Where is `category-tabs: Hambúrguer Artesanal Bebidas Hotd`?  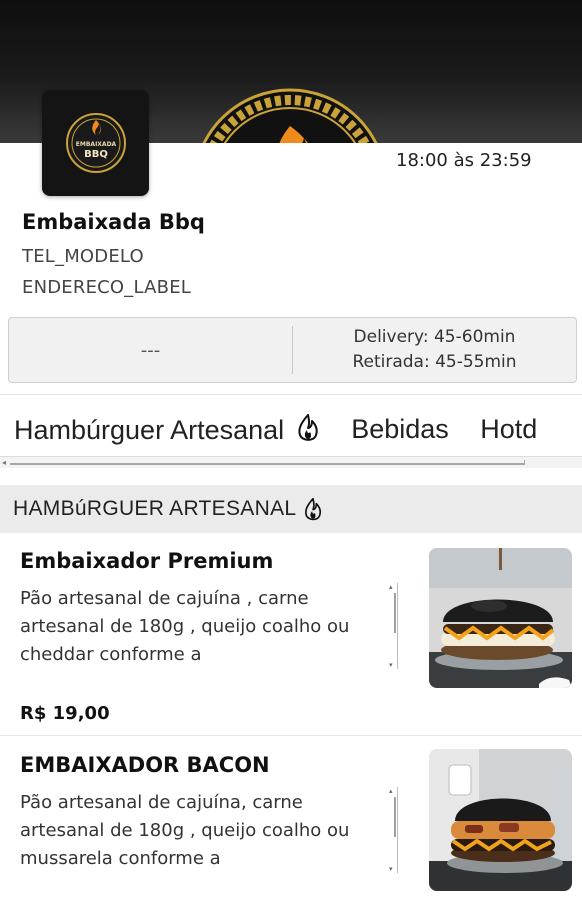 category-tabs: Hambúrguer Artesanal Bebidas Hotd is located at coordinates (287, 429).